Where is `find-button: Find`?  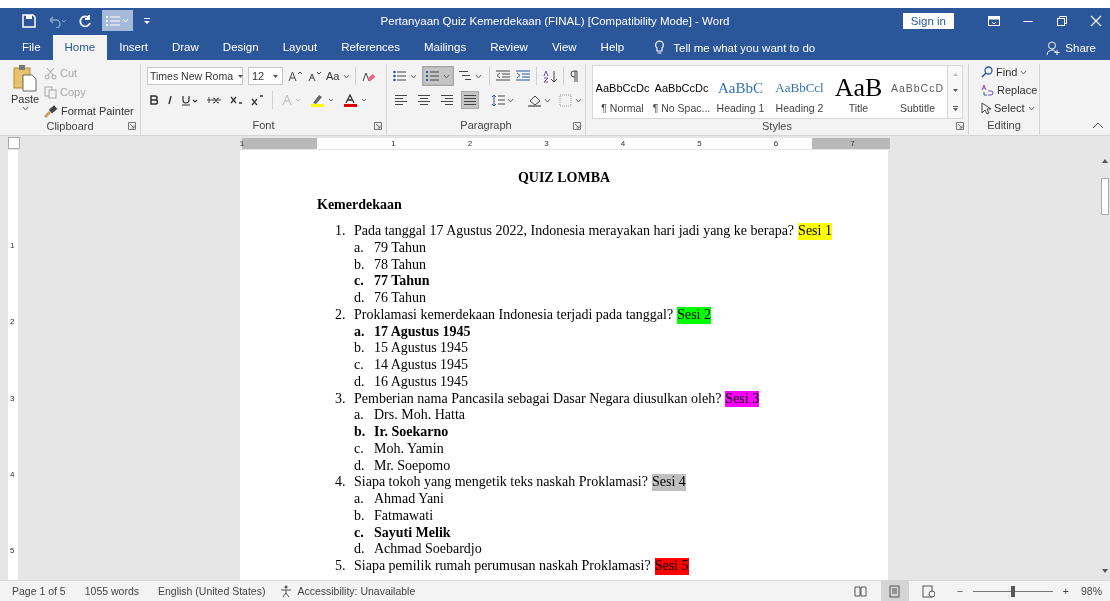
find-button: Find is located at coordinates (1009, 72).